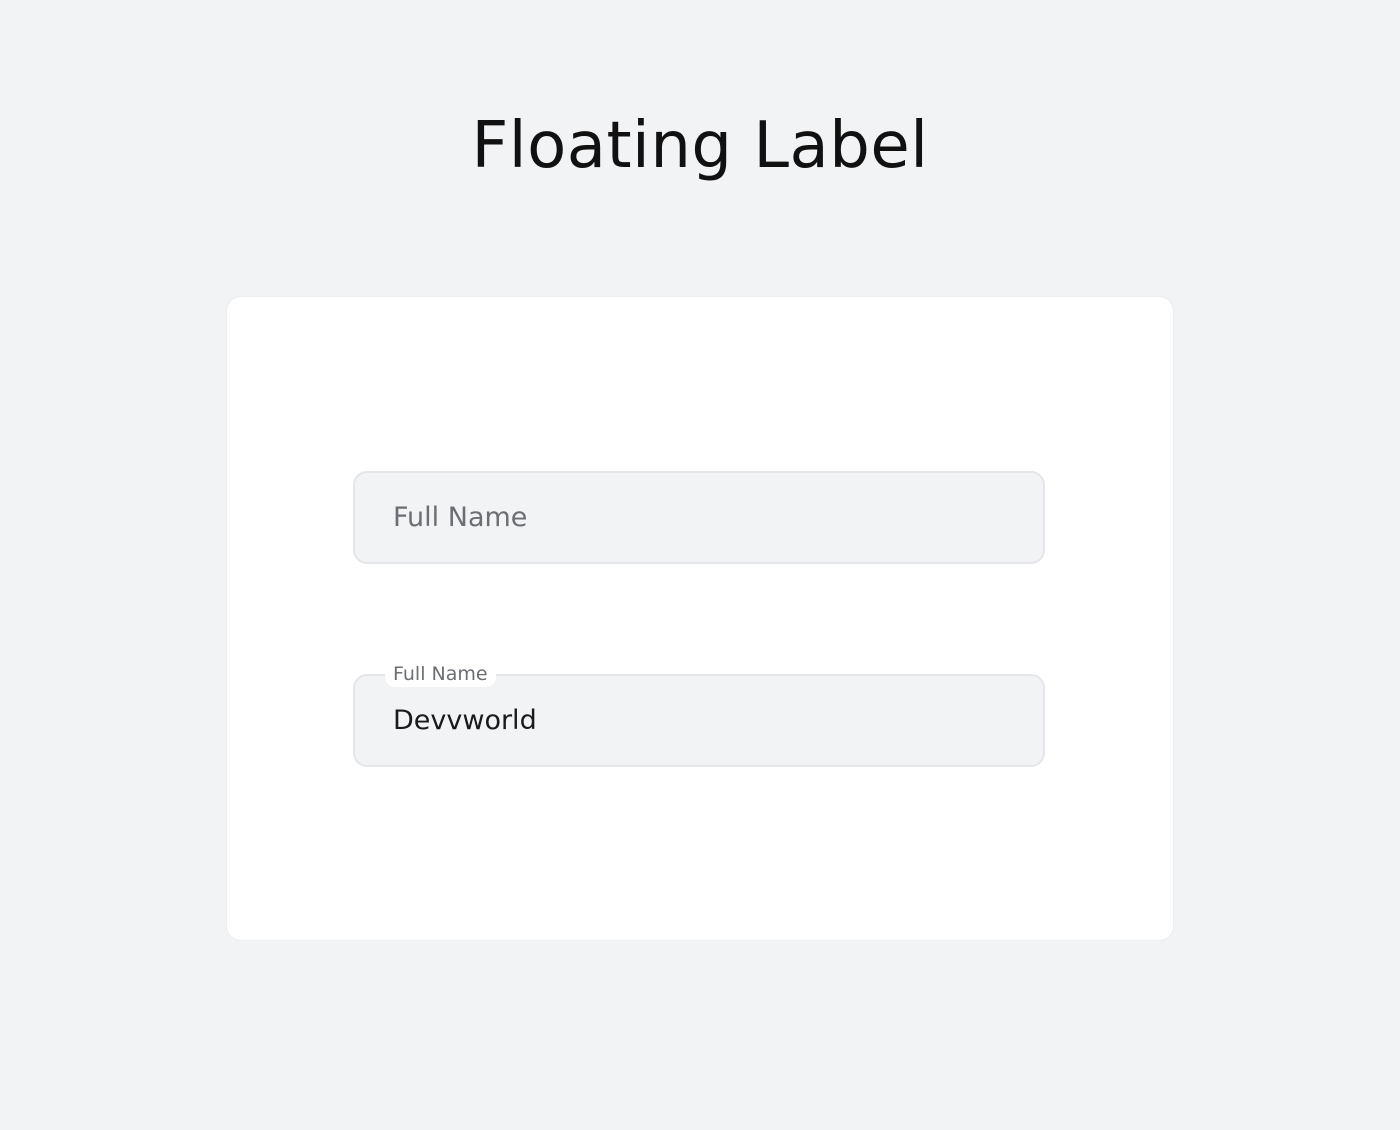 The height and width of the screenshot is (1130, 1400). Describe the element at coordinates (699, 714) in the screenshot. I see `full-name-input-filled: Full Name Devvworld` at that location.